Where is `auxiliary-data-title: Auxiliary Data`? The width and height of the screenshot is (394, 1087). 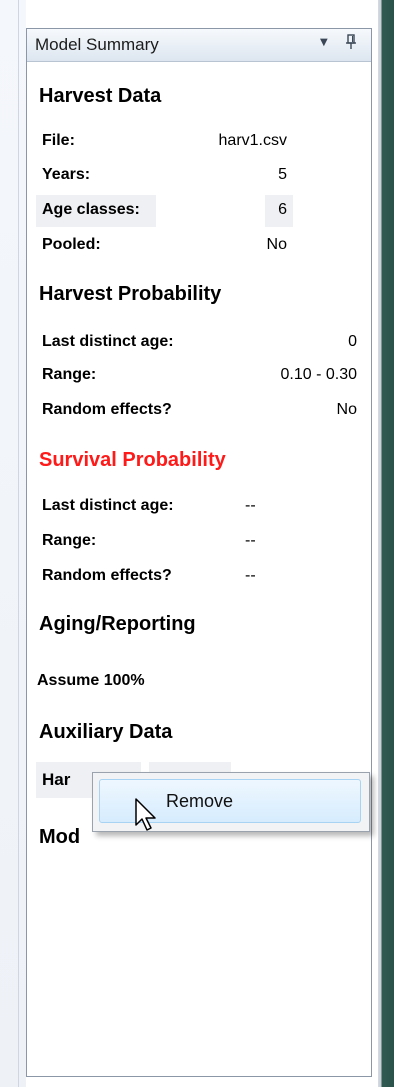
auxiliary-data-title: Auxiliary Data is located at coordinates (106, 732).